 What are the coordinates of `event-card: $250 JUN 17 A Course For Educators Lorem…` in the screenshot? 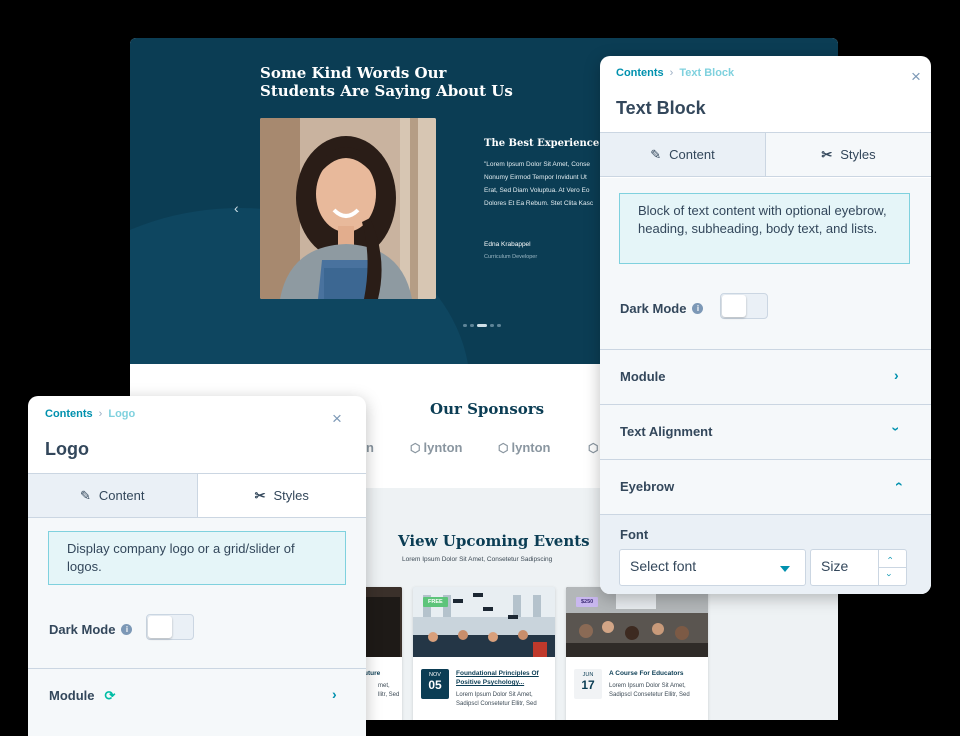 It's located at (637, 653).